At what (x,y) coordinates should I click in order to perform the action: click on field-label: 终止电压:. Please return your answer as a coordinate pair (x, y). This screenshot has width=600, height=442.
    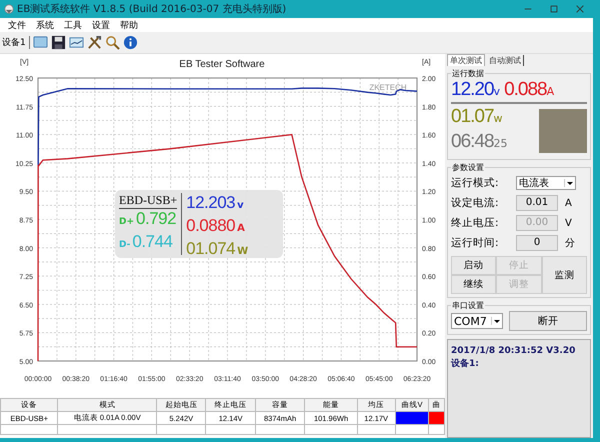
    Looking at the image, I should click on (475, 223).